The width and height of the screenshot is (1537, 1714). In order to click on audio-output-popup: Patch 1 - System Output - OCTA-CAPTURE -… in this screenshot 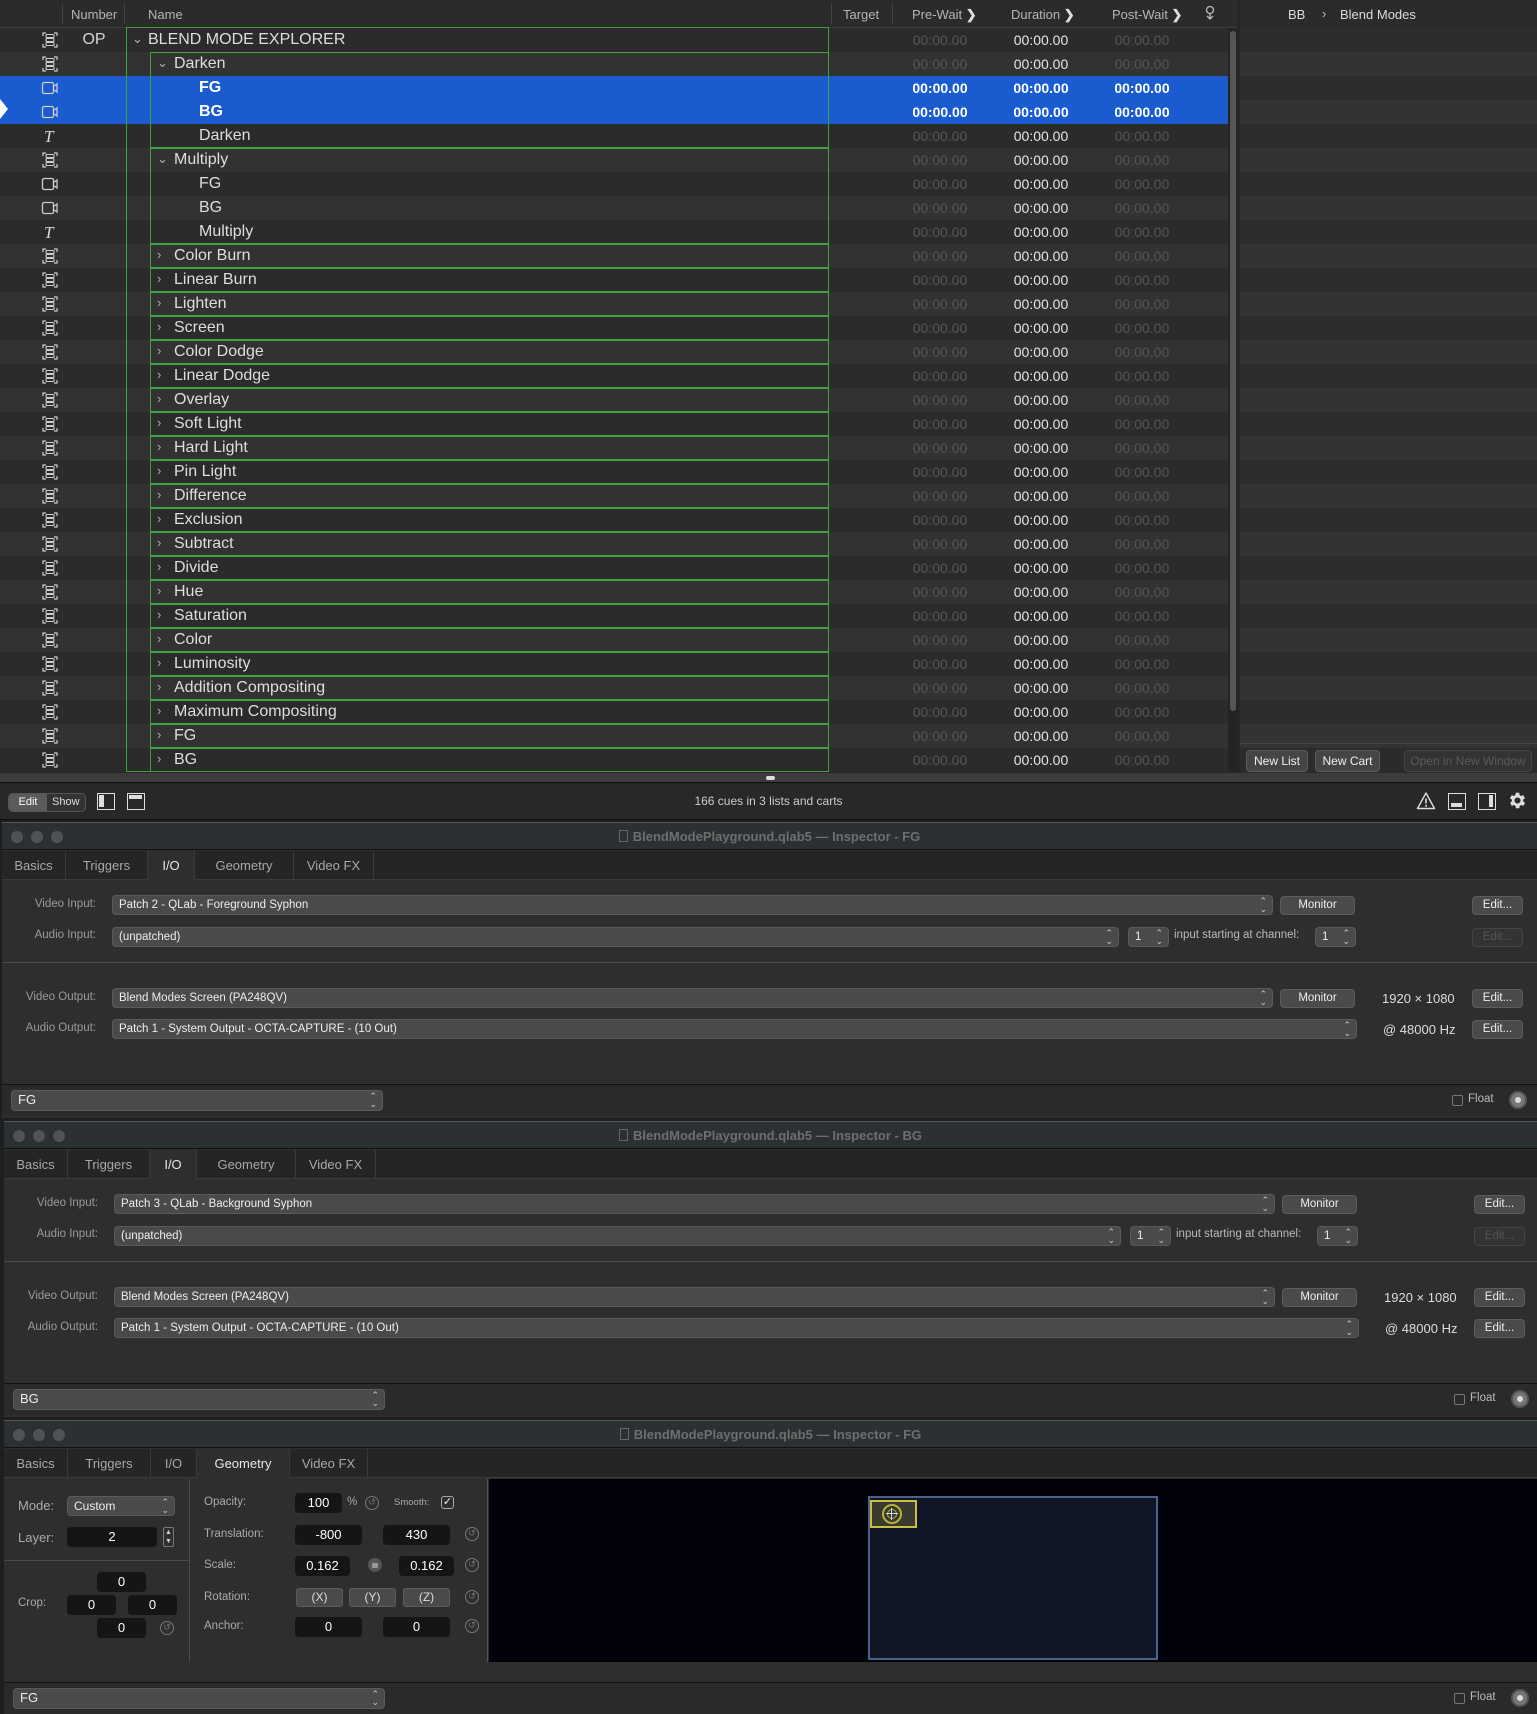, I will do `click(736, 1328)`.